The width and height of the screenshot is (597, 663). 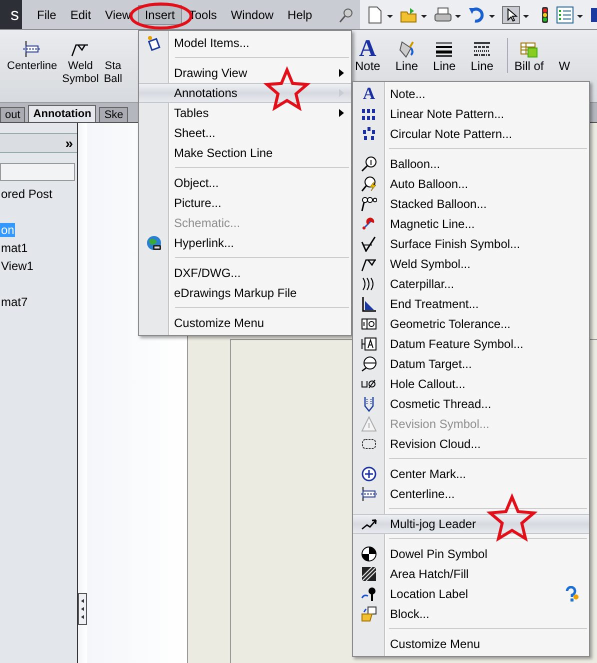 What do you see at coordinates (369, 554) in the screenshot?
I see `dowel-pin-icon` at bounding box center [369, 554].